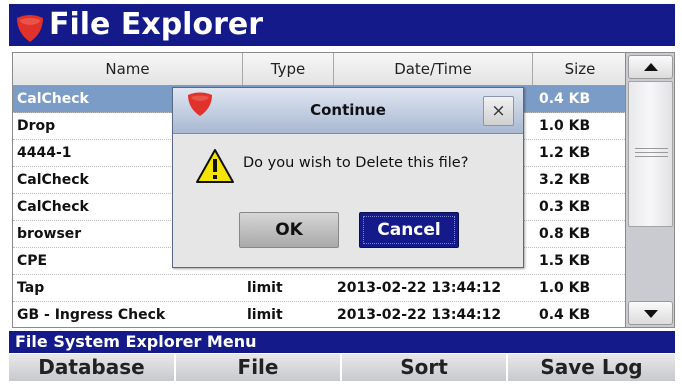  What do you see at coordinates (319, 288) in the screenshot?
I see `table-row: Tap limit 2013-02-22 13:44:12 1.0 KB` at bounding box center [319, 288].